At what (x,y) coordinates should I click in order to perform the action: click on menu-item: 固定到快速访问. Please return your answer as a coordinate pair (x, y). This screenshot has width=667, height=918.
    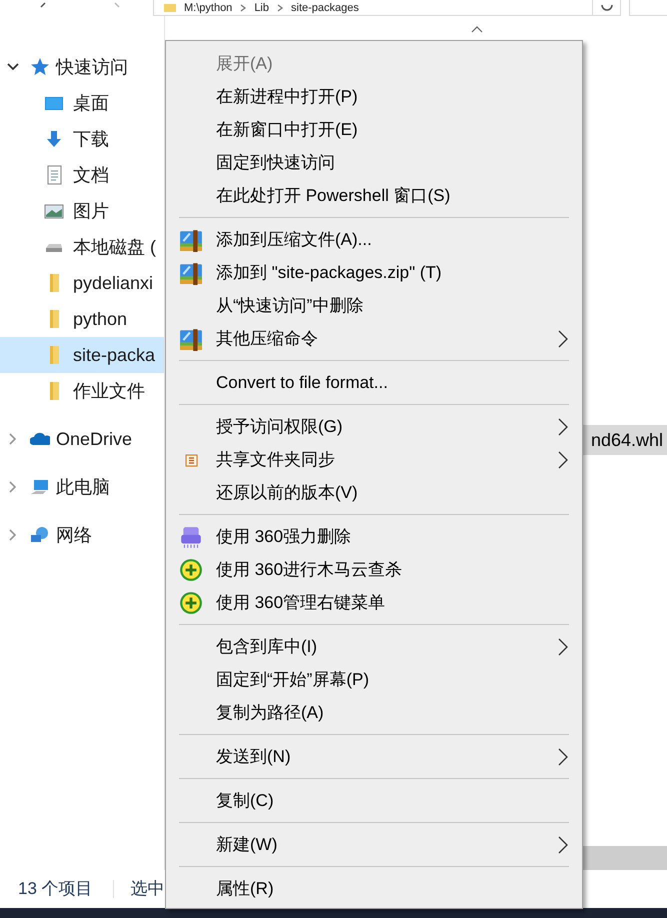
    Looking at the image, I should click on (275, 163).